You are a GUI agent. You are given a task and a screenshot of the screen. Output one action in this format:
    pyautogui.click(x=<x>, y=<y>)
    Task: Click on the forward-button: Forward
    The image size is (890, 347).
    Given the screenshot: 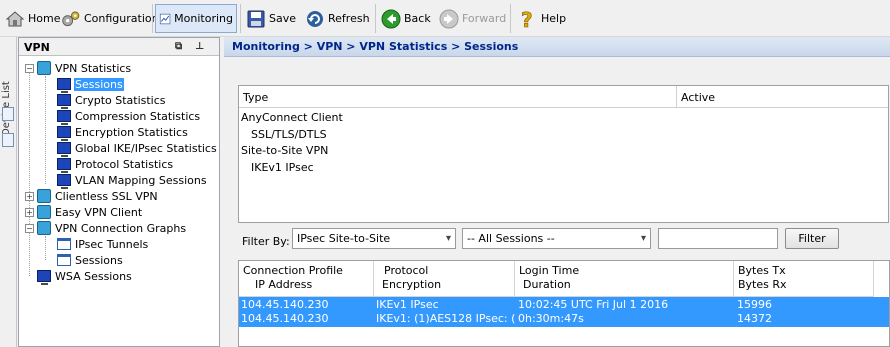 What is the action you would take?
    pyautogui.click(x=472, y=18)
    